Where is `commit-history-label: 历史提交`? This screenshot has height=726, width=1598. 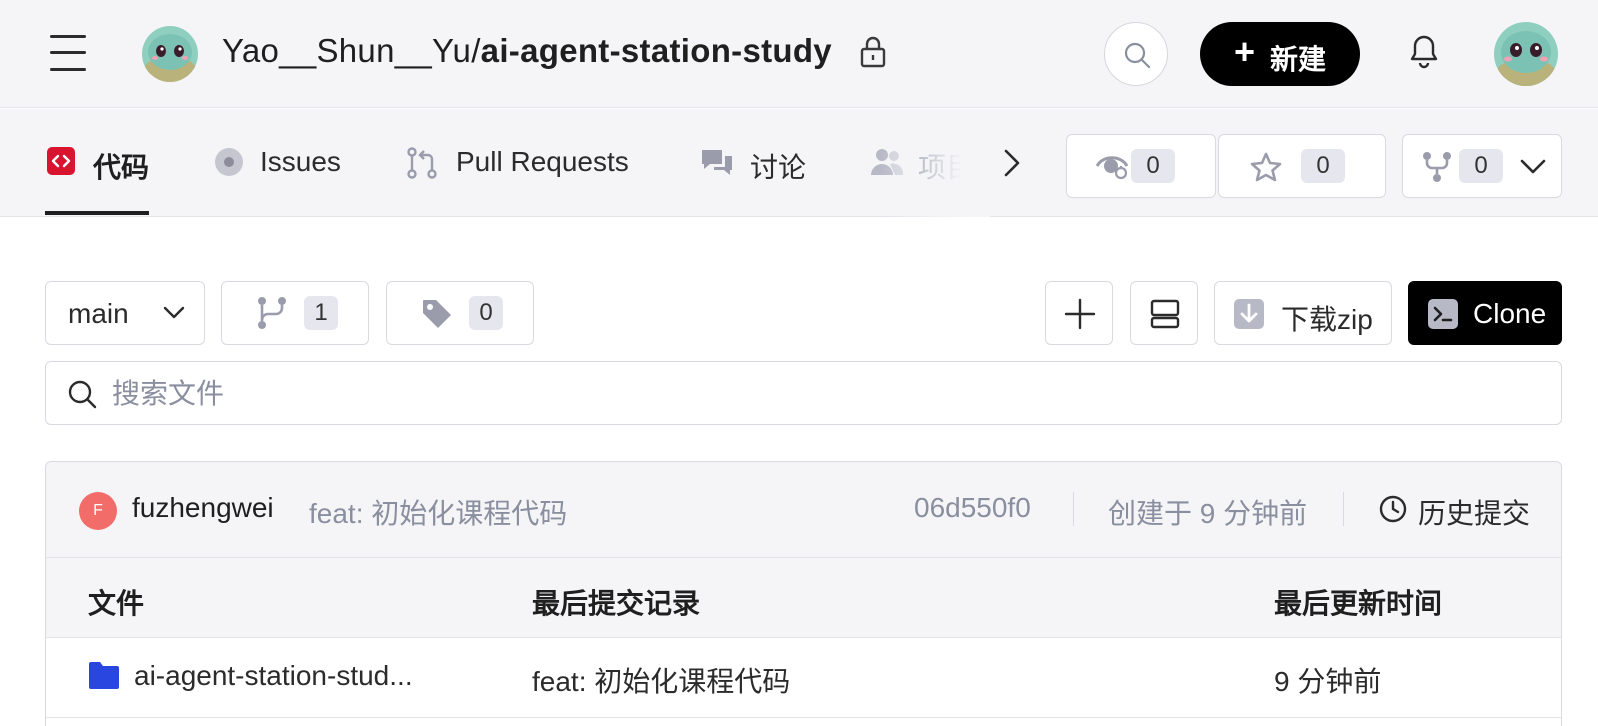 commit-history-label: 历史提交 is located at coordinates (1474, 513).